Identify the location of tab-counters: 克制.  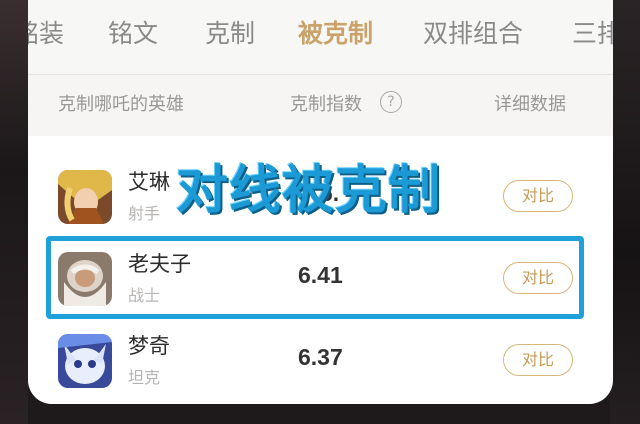
(230, 32).